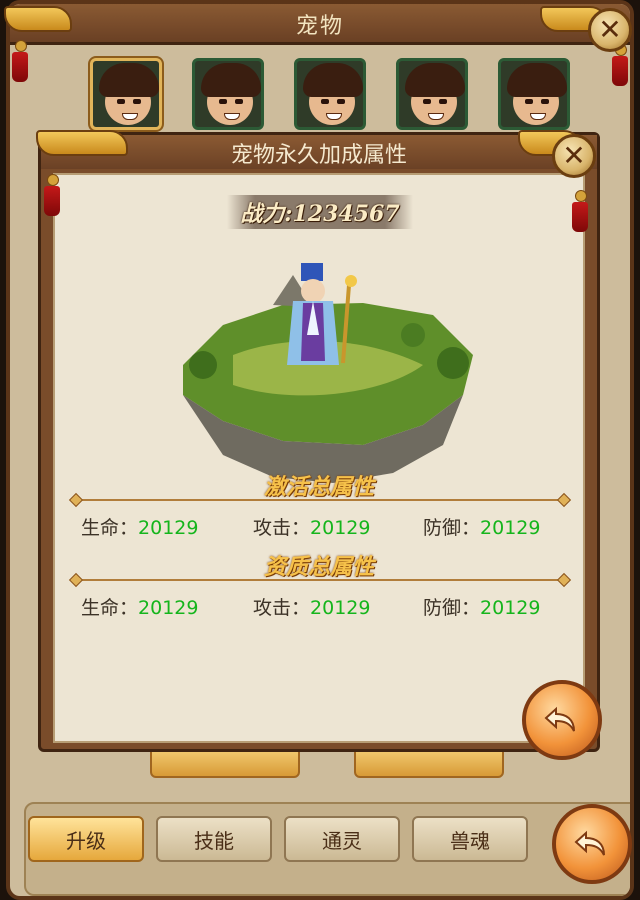 This screenshot has height=900, width=640. I want to click on aptitude-attack: 攻击：20129, so click(312, 608).